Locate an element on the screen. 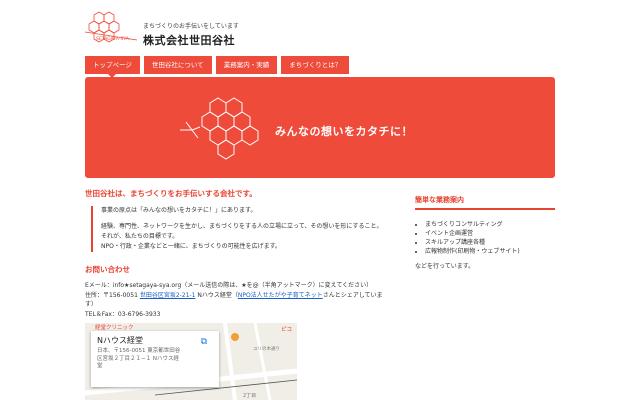 The image size is (640, 400). list-item: スキルアップ講座各種 is located at coordinates (490, 242).